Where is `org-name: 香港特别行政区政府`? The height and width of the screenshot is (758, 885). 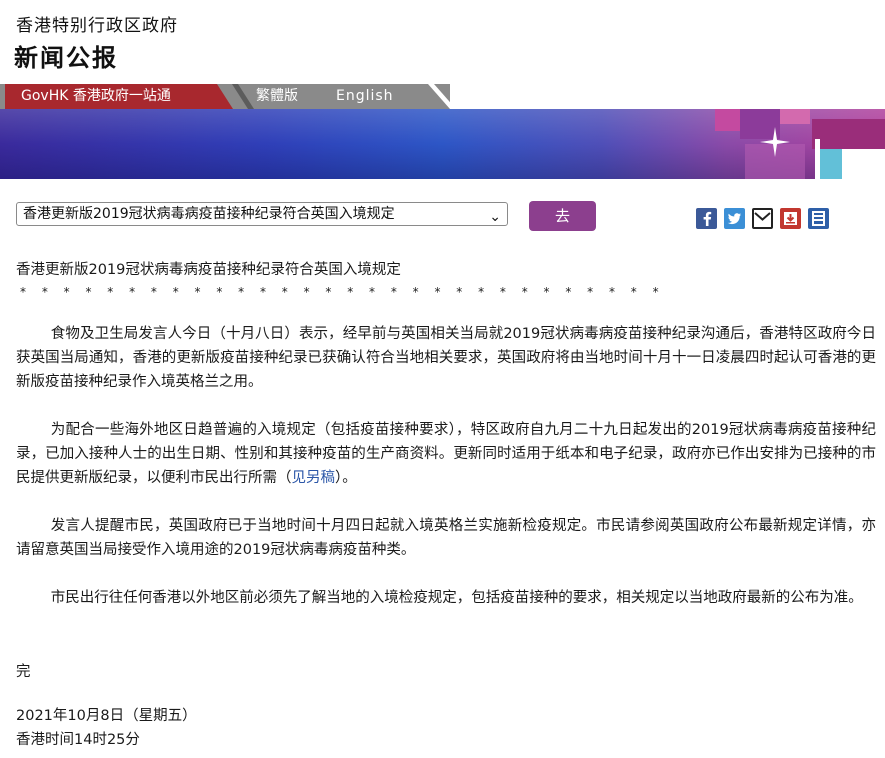
org-name: 香港特别行政区政府 is located at coordinates (97, 26).